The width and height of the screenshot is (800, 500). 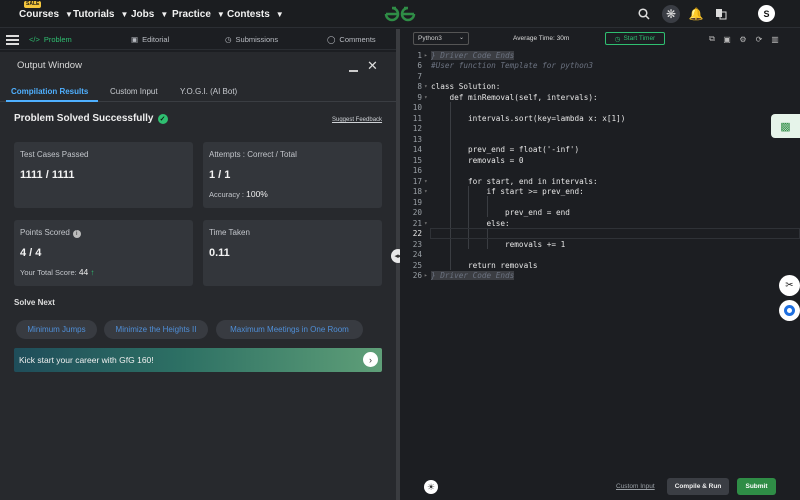 What do you see at coordinates (50, 233) in the screenshot?
I see `points-label-wrap: Points Scored i` at bounding box center [50, 233].